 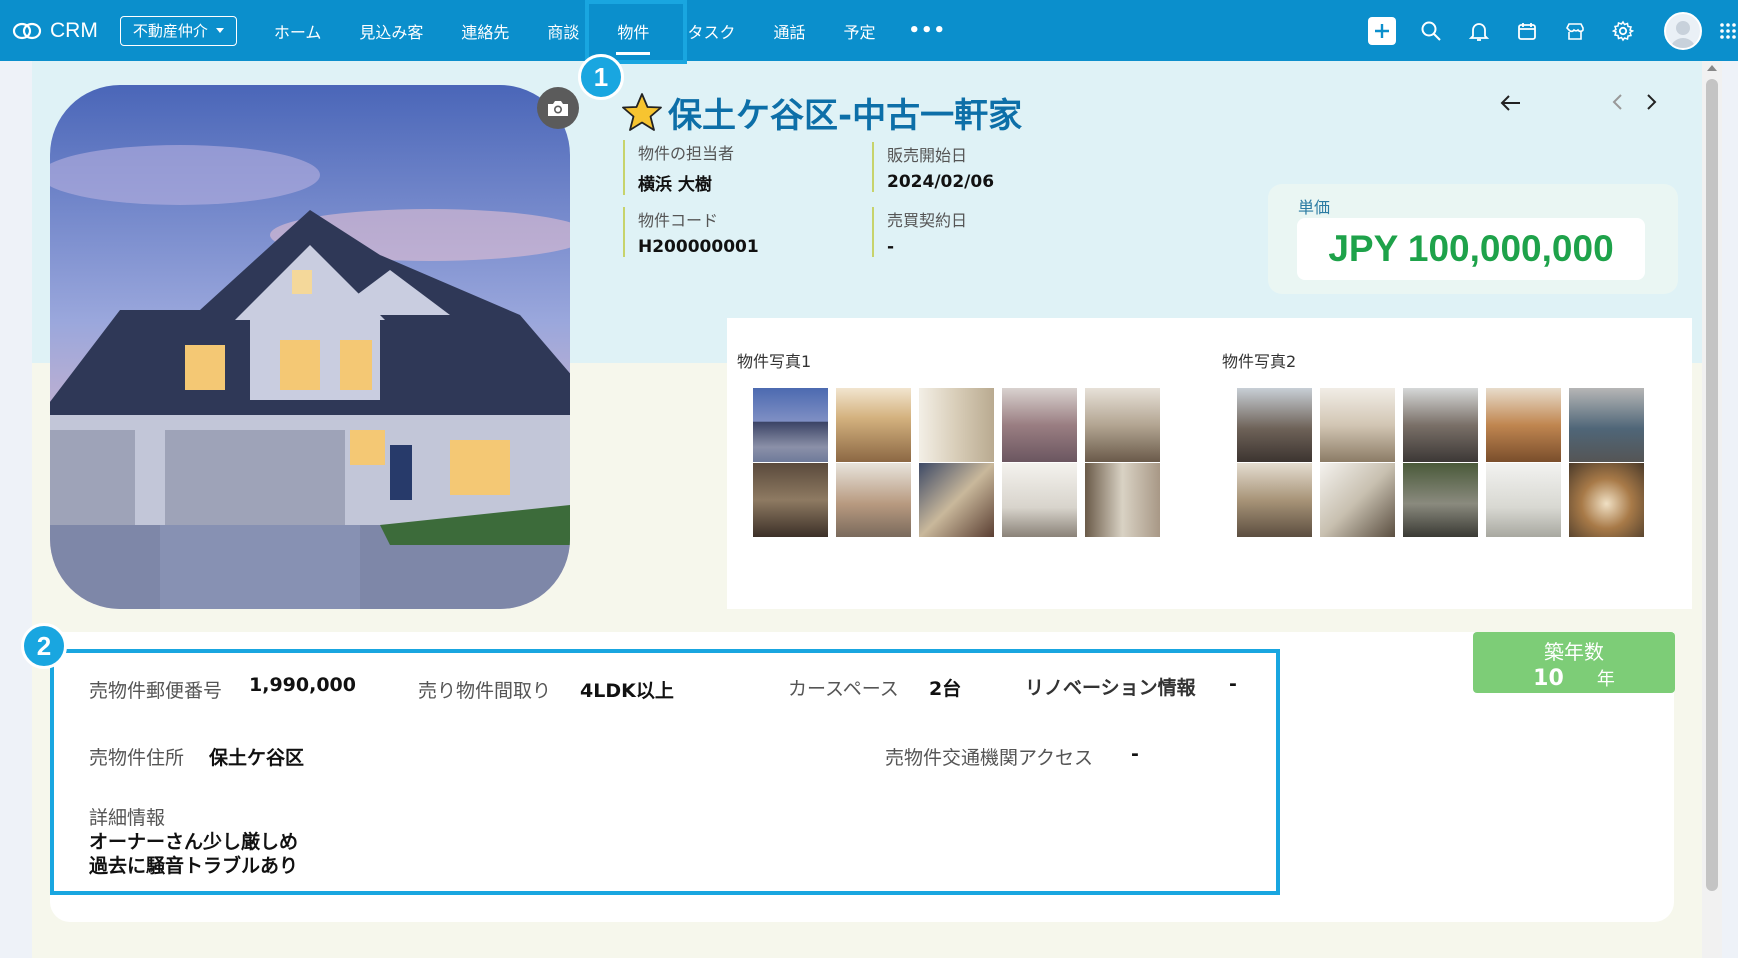 What do you see at coordinates (686, 182) in the screenshot?
I see `field-value: 横浜 大樹` at bounding box center [686, 182].